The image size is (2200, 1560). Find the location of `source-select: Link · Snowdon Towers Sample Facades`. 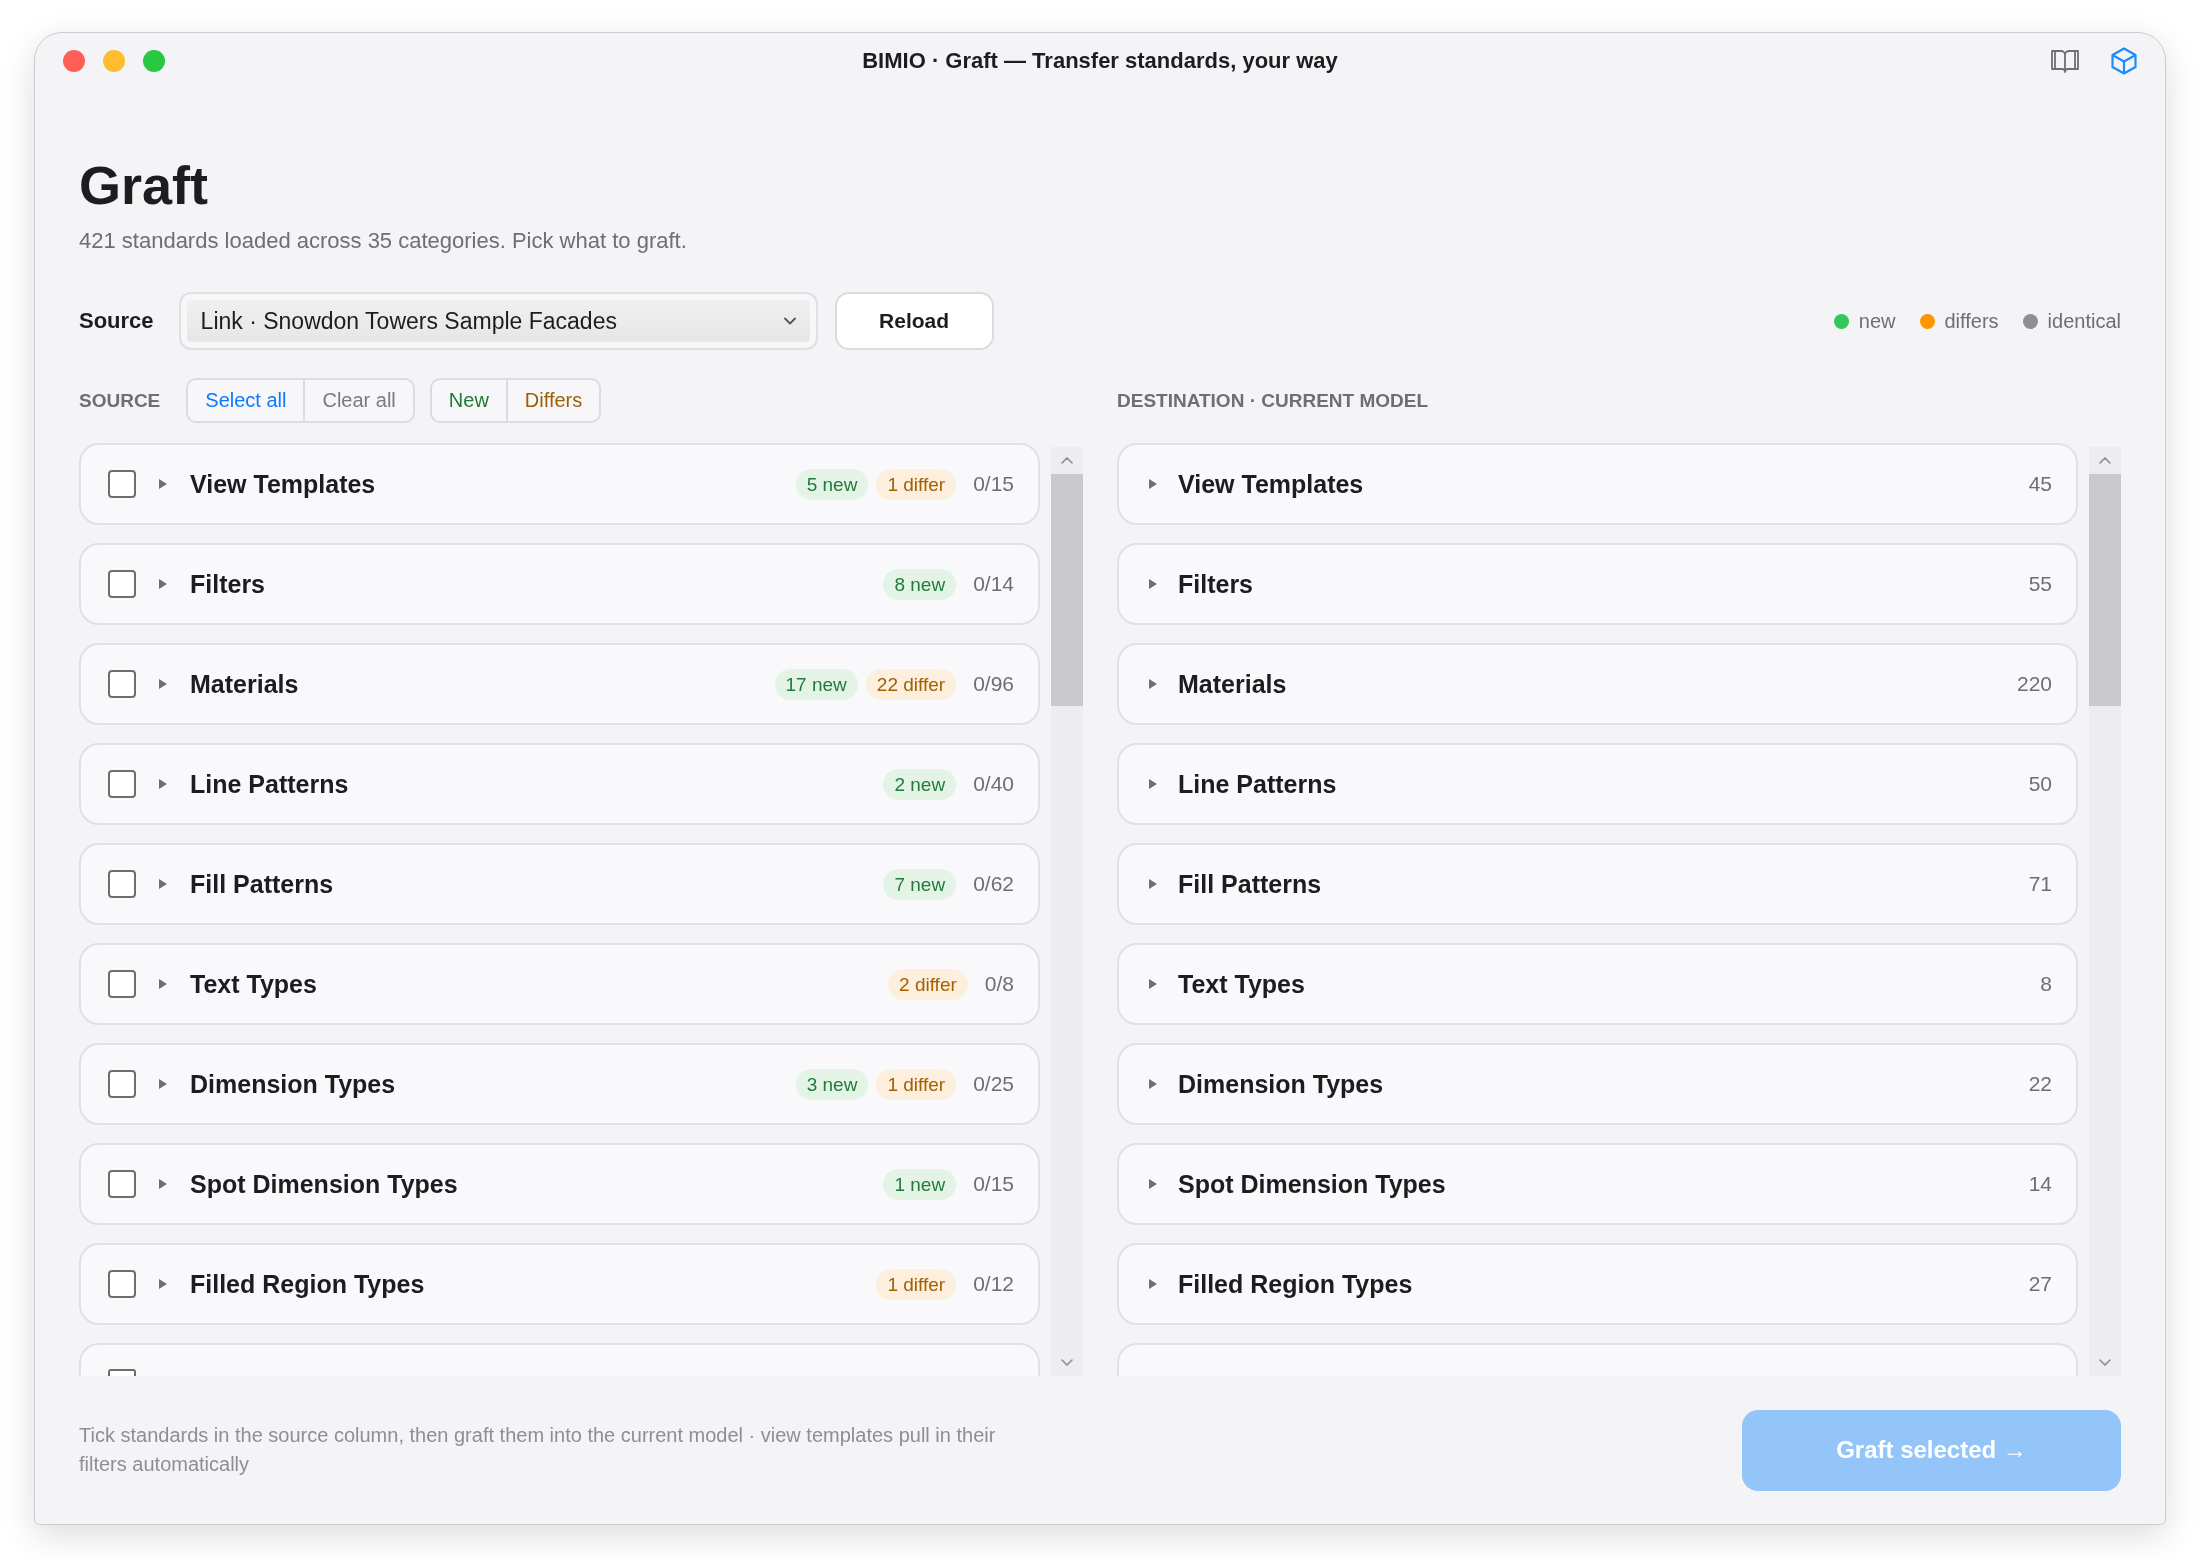

source-select: Link · Snowdon Towers Sample Facades is located at coordinates (498, 321).